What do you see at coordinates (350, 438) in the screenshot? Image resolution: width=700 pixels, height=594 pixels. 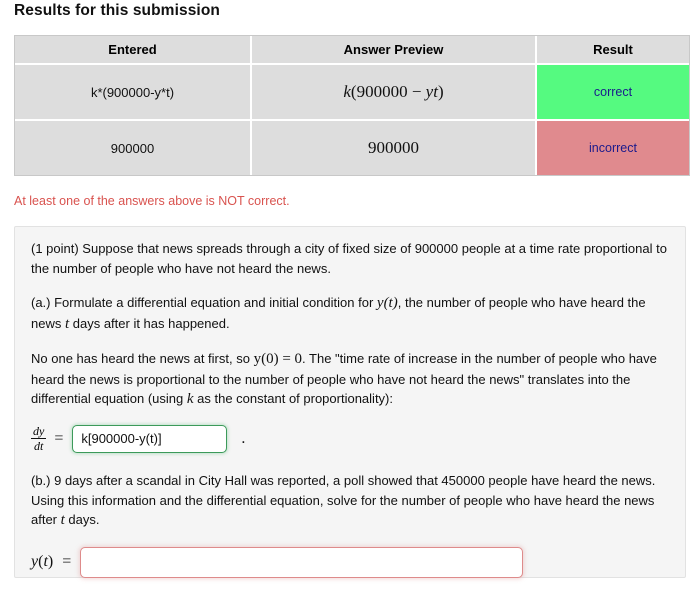 I see `differential-equation-answer-row: dy dt = .` at bounding box center [350, 438].